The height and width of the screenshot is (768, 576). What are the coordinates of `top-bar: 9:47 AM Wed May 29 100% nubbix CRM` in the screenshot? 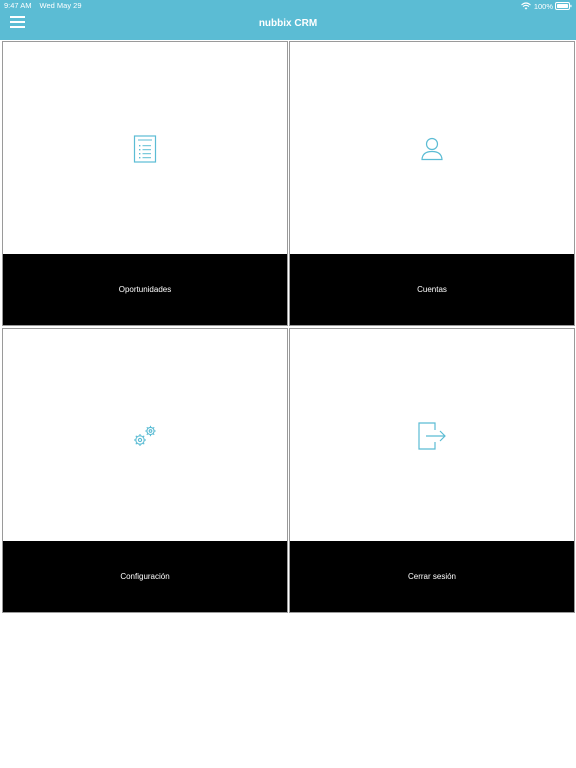 It's located at (288, 20).